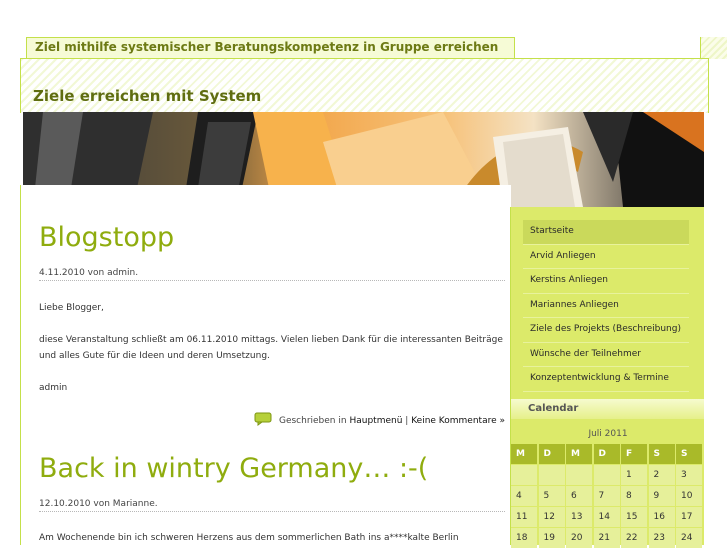 The image size is (727, 549). What do you see at coordinates (608, 409) in the screenshot?
I see `calendar-widget-header: Calendar` at bounding box center [608, 409].